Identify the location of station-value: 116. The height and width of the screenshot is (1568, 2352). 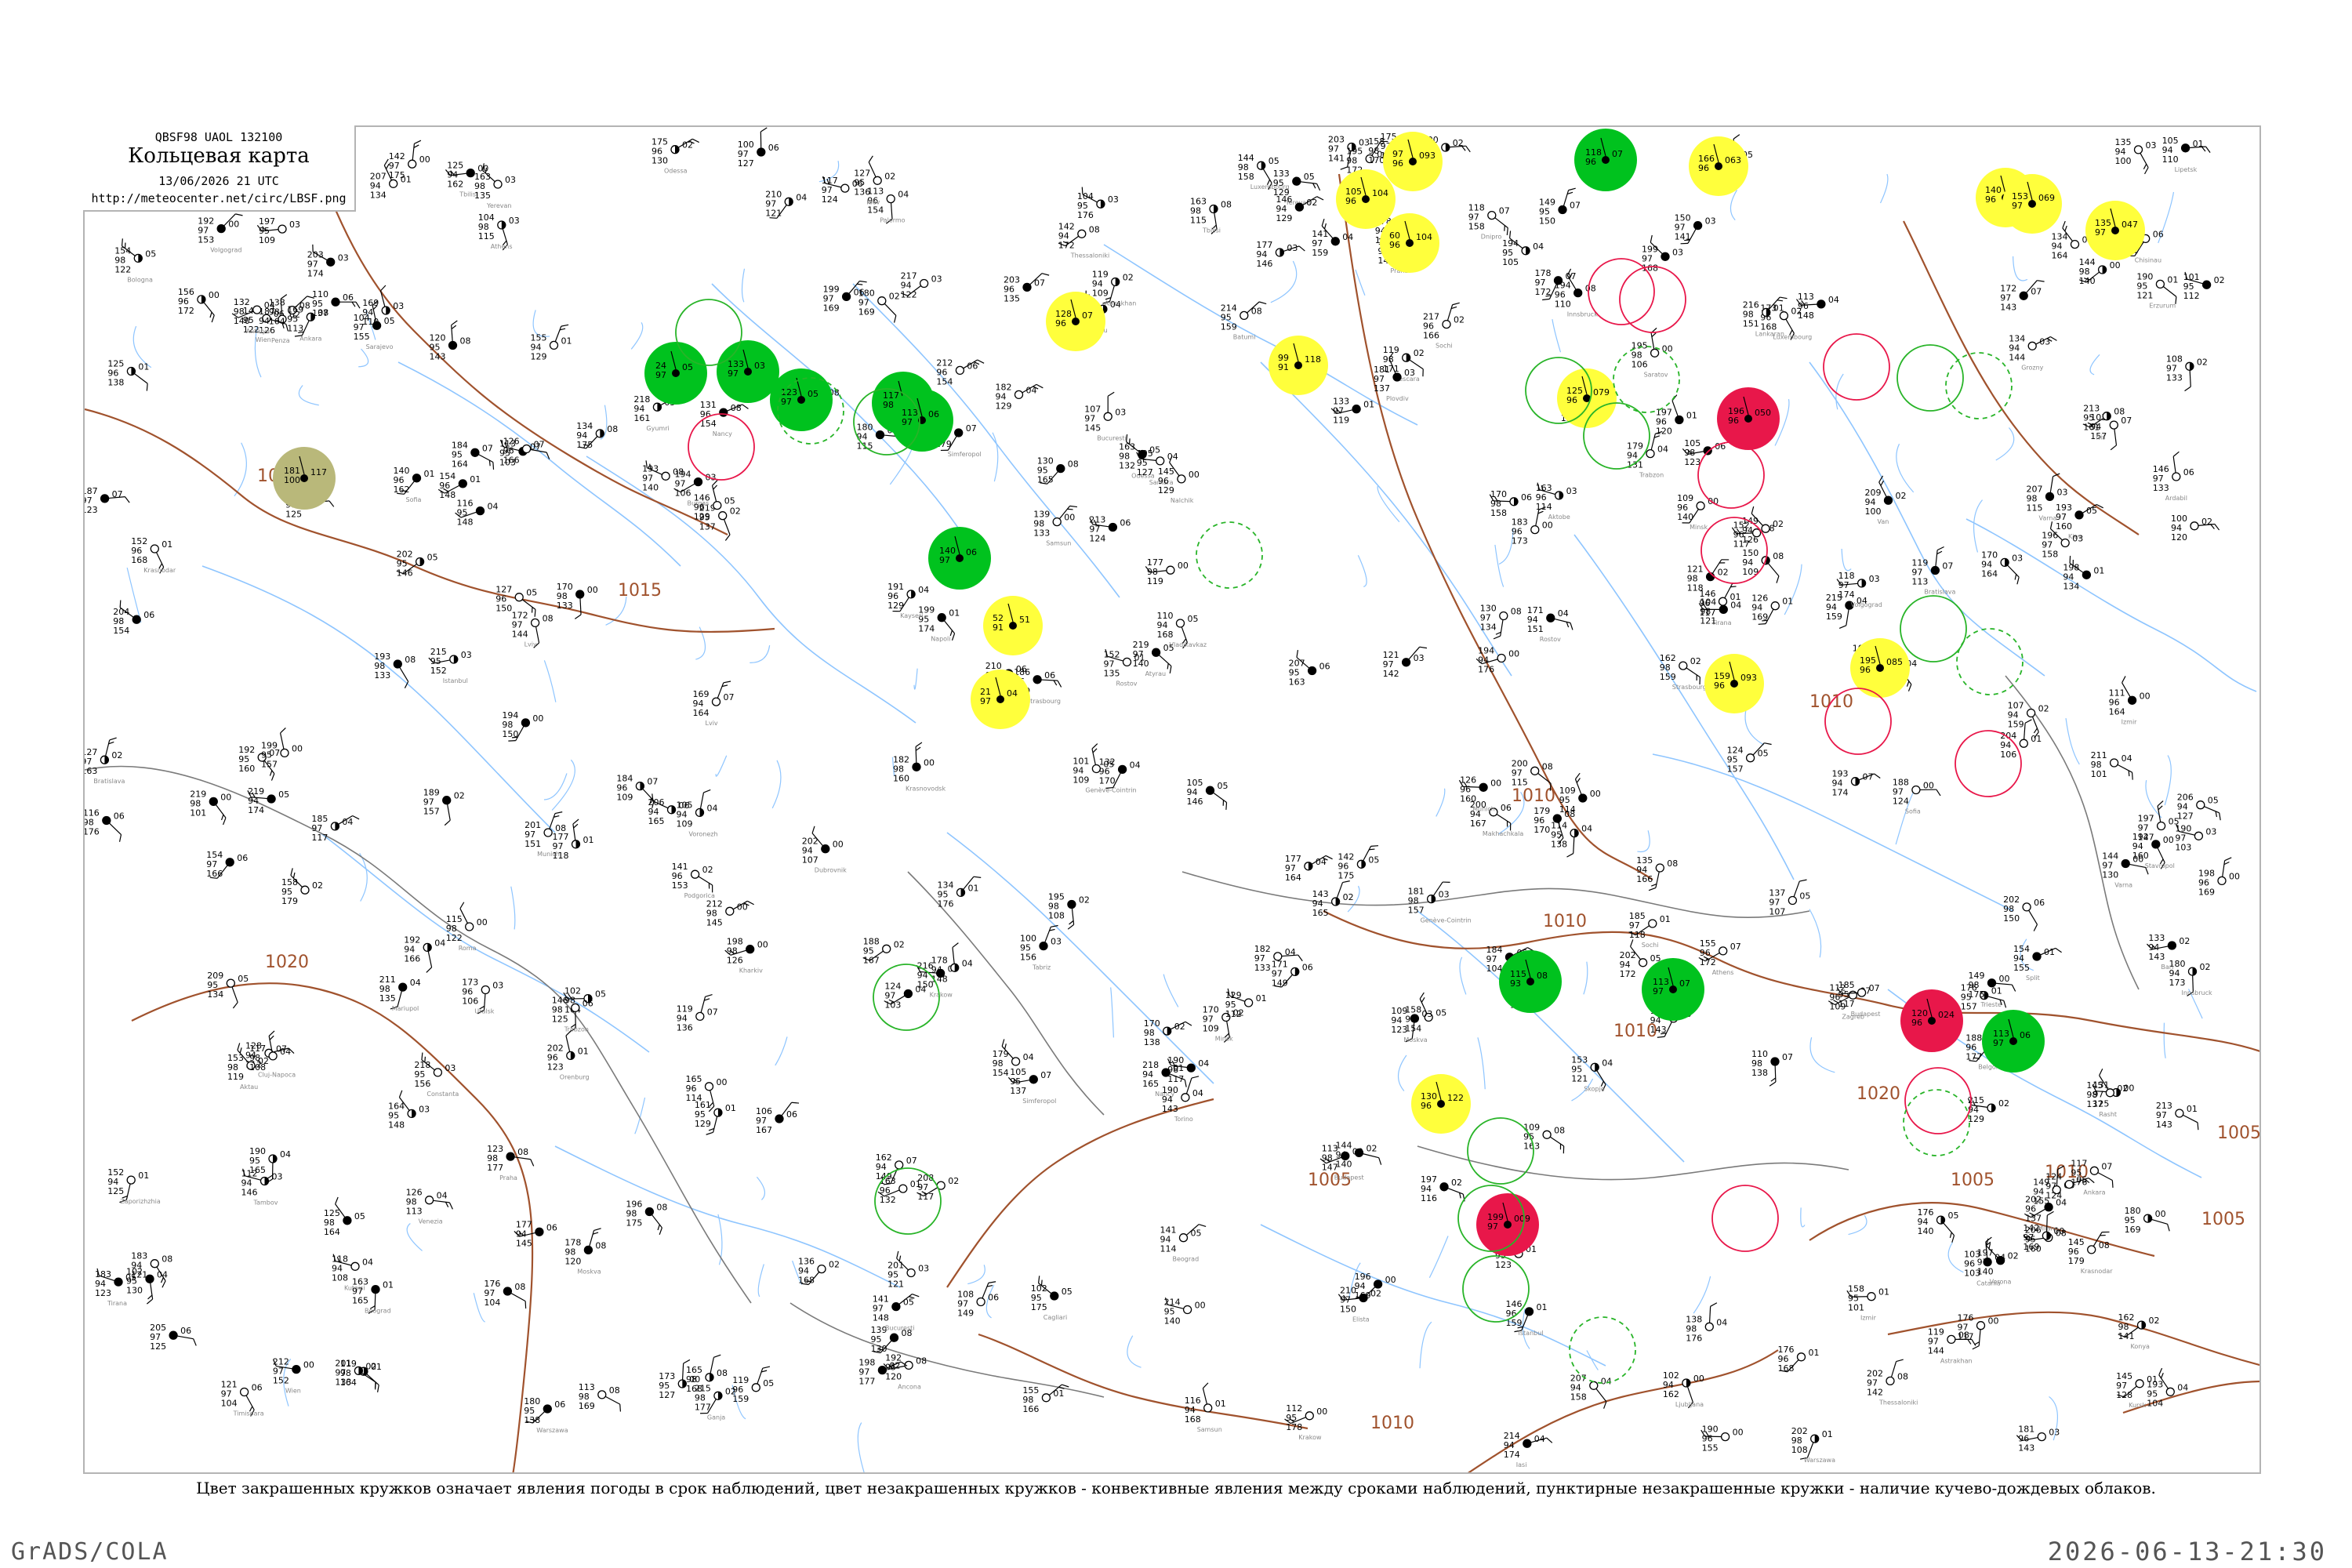
(1429, 1198).